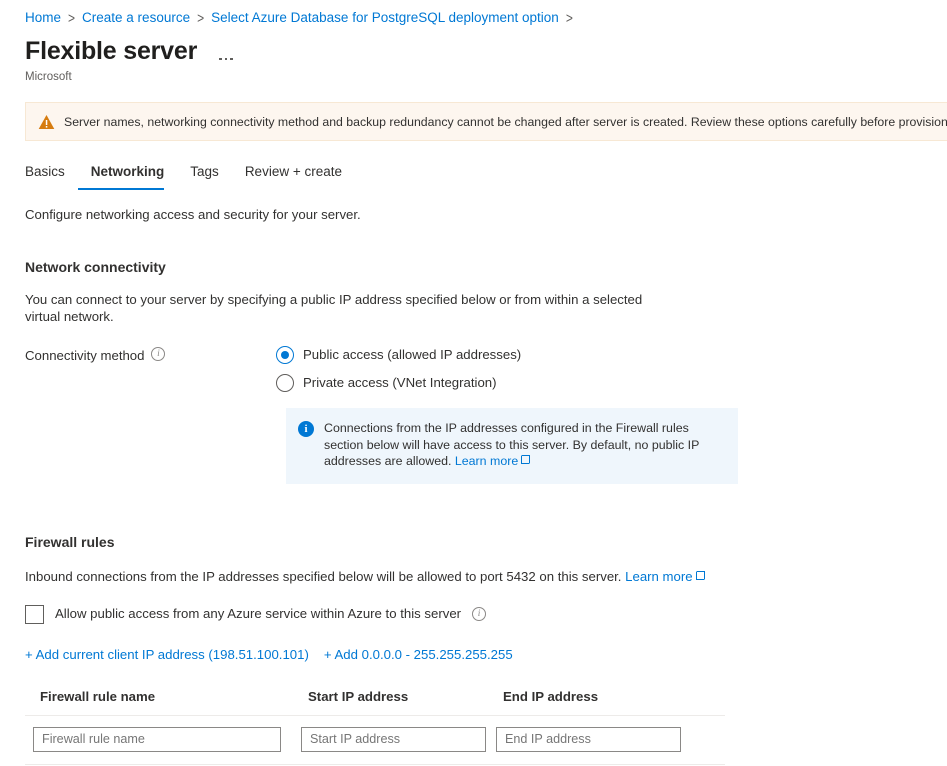 This screenshot has width=947, height=766. What do you see at coordinates (285, 355) in the screenshot?
I see `radio-public-access-indicator` at bounding box center [285, 355].